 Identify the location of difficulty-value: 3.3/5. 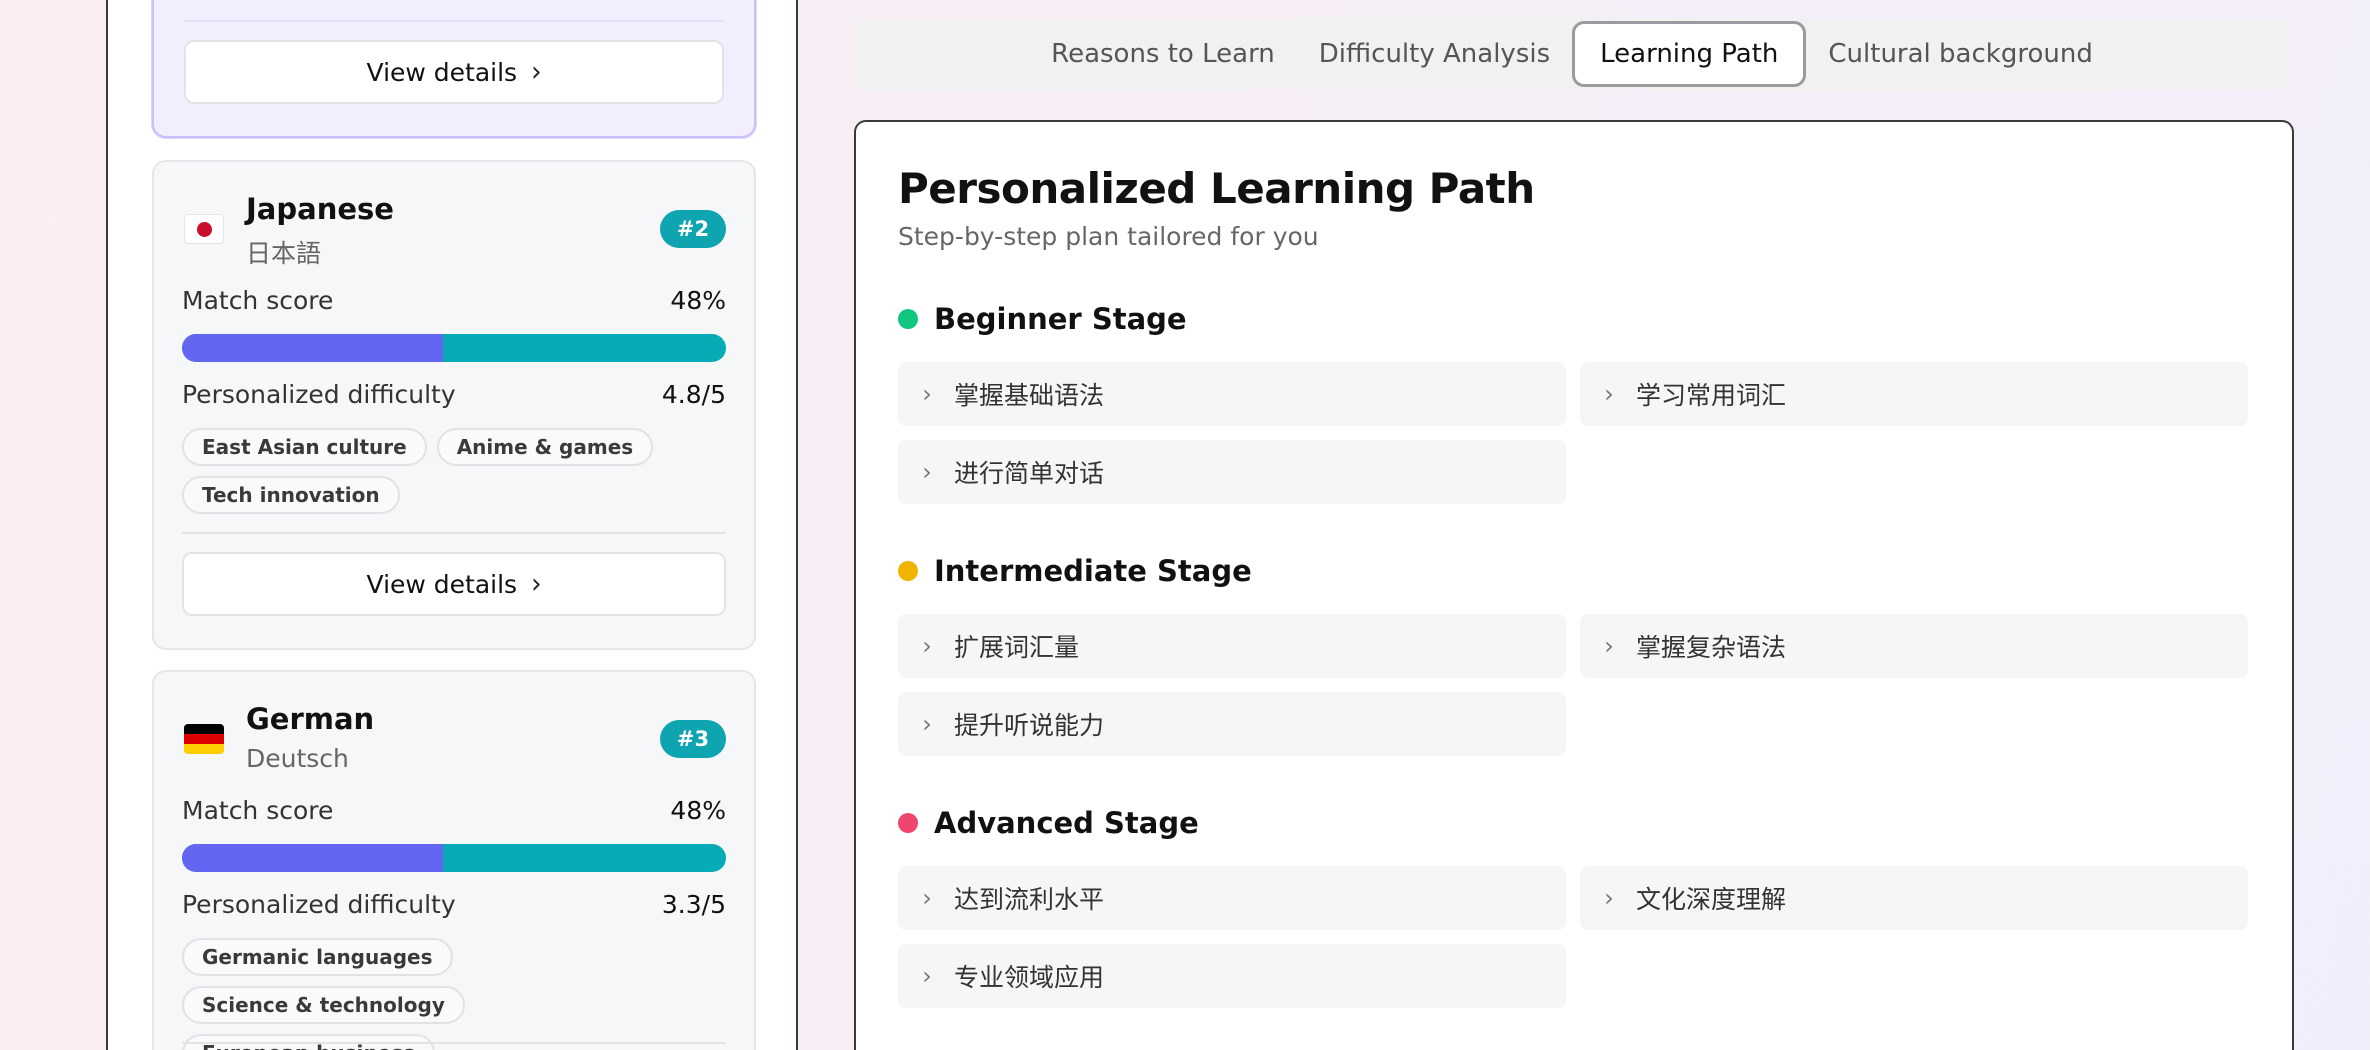
(693, 904).